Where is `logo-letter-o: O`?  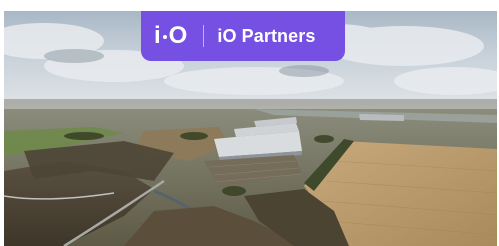
logo-letter-o: O is located at coordinates (178, 35).